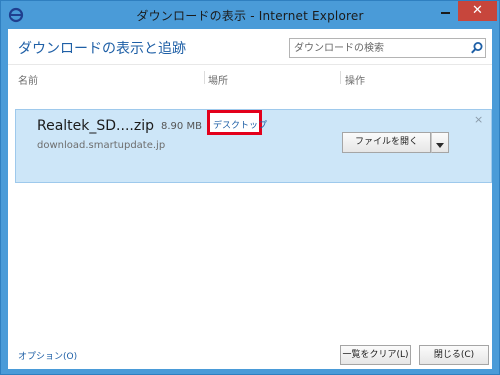 The height and width of the screenshot is (375, 500). I want to click on close-dialog-button: 閉じる(C), so click(454, 355).